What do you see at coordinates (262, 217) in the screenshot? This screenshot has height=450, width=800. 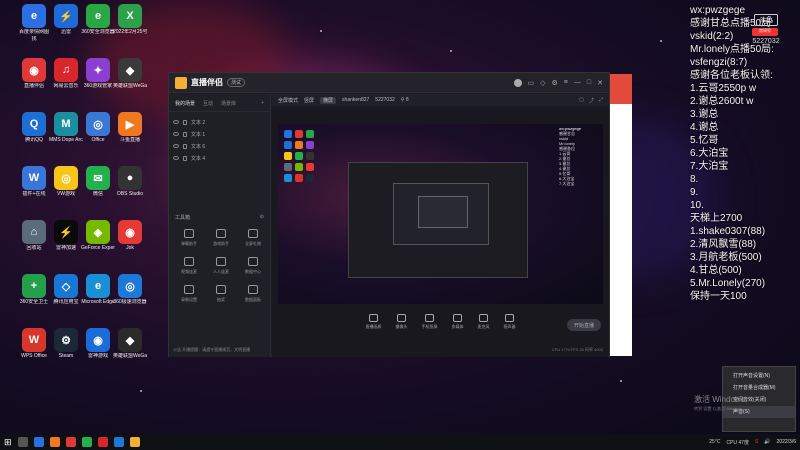 I see `toolbox-more-icon: ⊙` at bounding box center [262, 217].